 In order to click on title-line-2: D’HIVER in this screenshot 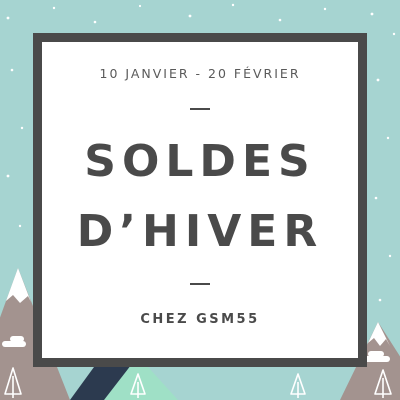, I will do `click(200, 231)`.